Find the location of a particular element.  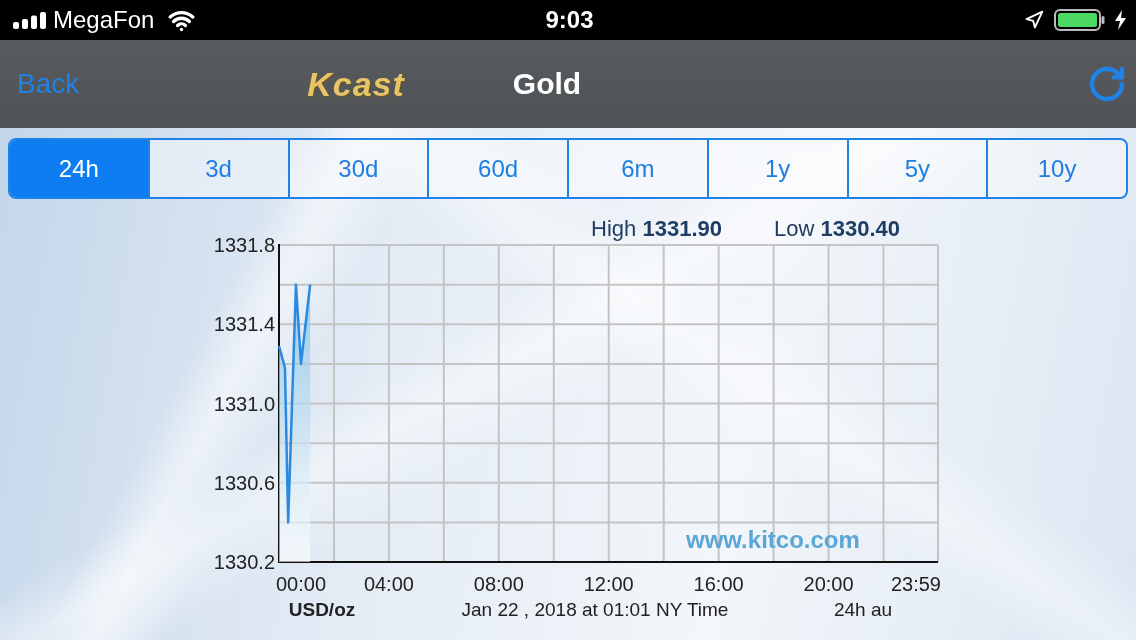

y-tick-label: 1330.6 is located at coordinates (244, 482).